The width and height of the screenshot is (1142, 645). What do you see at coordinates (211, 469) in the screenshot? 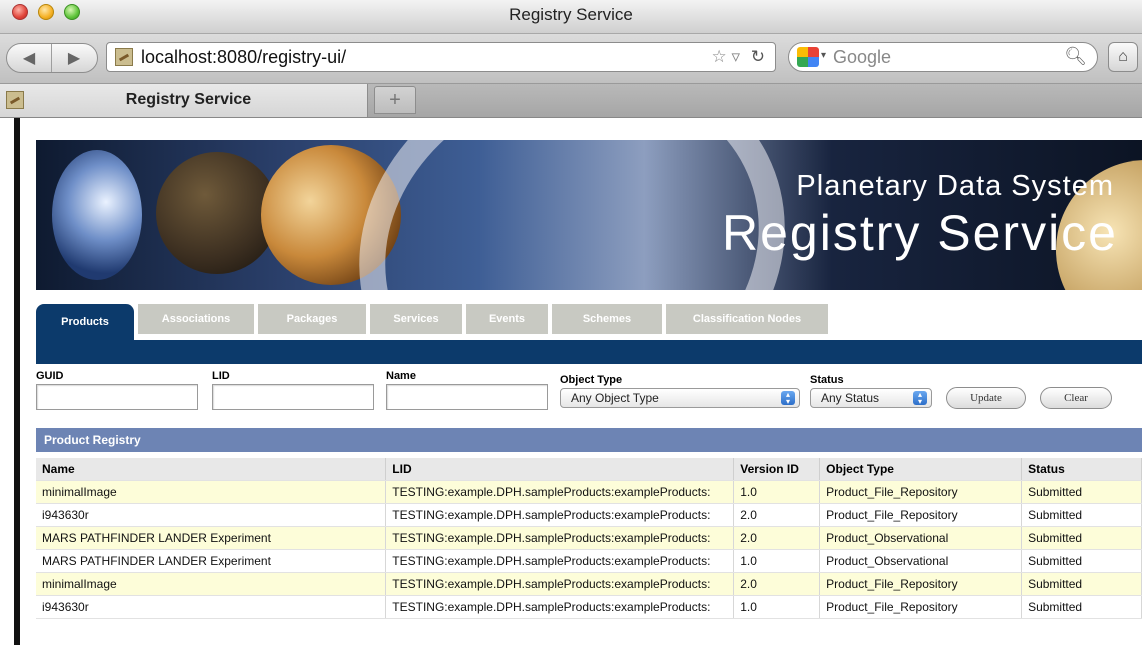
I see `column-header-name: Name` at bounding box center [211, 469].